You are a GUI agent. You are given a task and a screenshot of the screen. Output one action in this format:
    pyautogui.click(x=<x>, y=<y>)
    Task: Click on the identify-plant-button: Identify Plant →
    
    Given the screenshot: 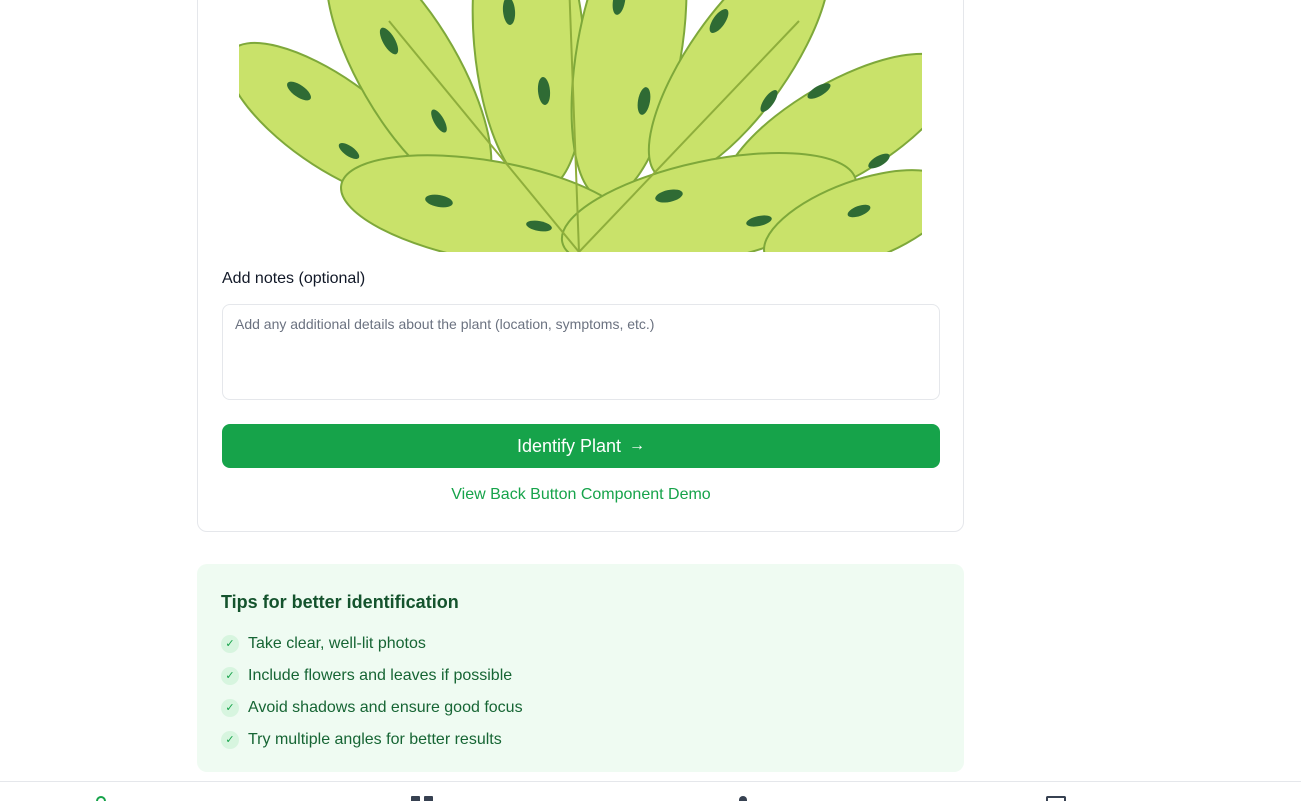 What is the action you would take?
    pyautogui.click(x=581, y=446)
    